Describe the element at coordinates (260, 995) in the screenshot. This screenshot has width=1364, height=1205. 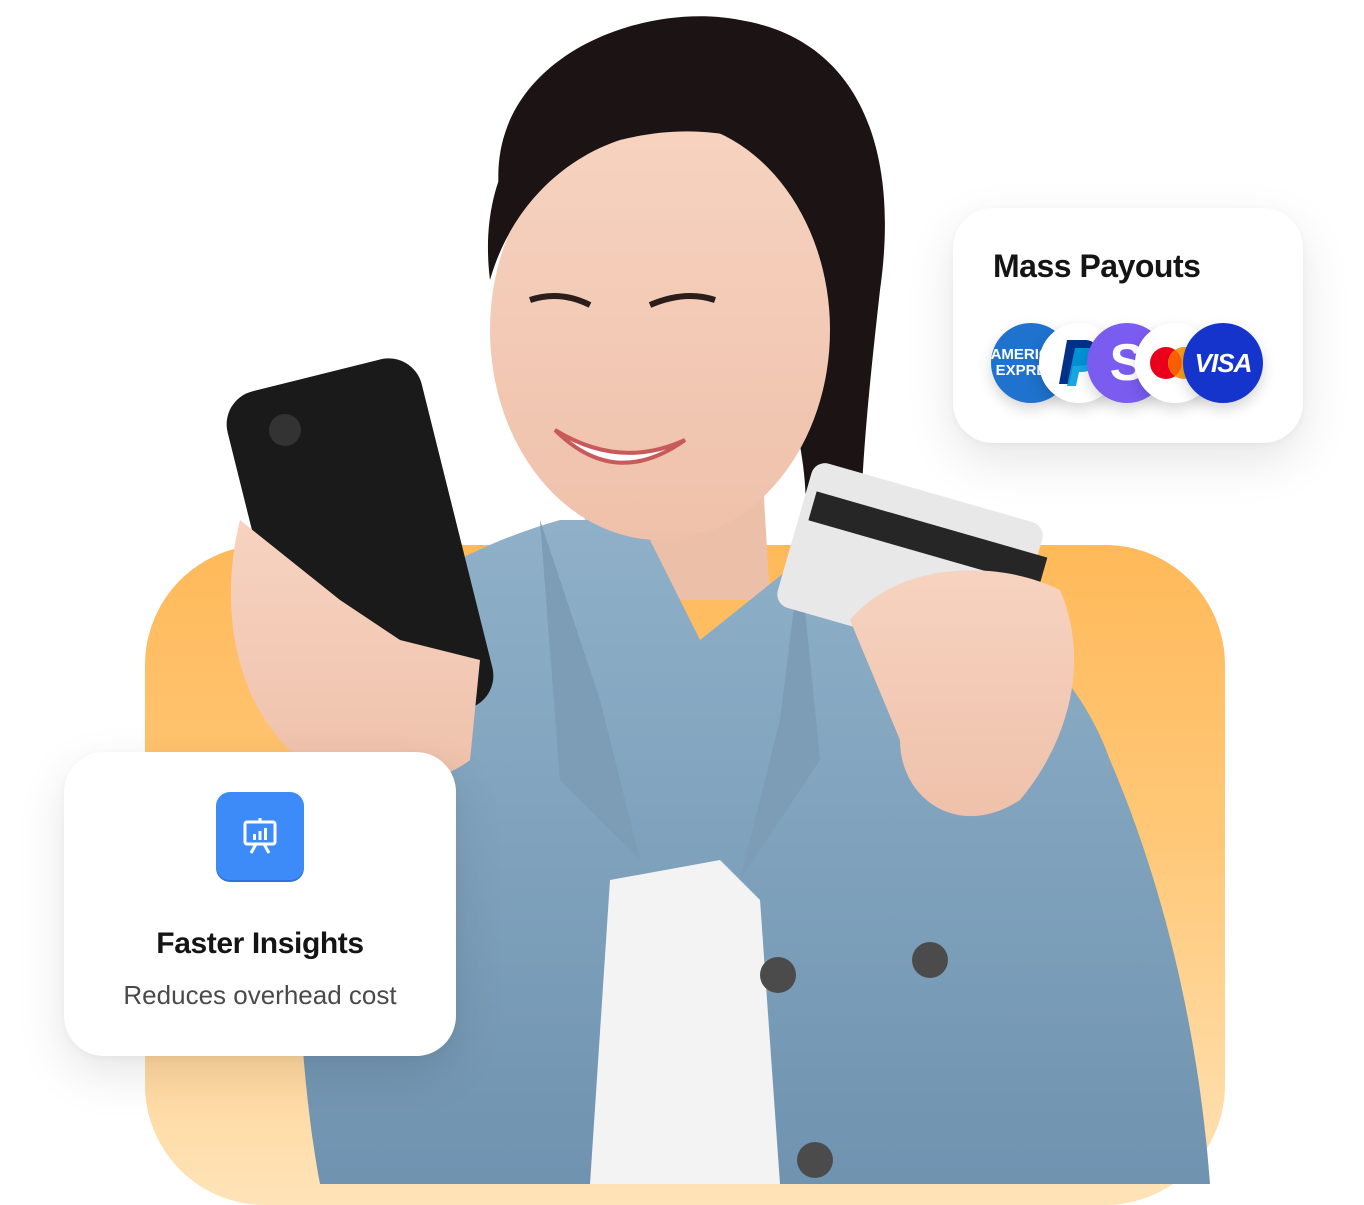
I see `faster-insights-subtitle: Reduces overhead cost` at that location.